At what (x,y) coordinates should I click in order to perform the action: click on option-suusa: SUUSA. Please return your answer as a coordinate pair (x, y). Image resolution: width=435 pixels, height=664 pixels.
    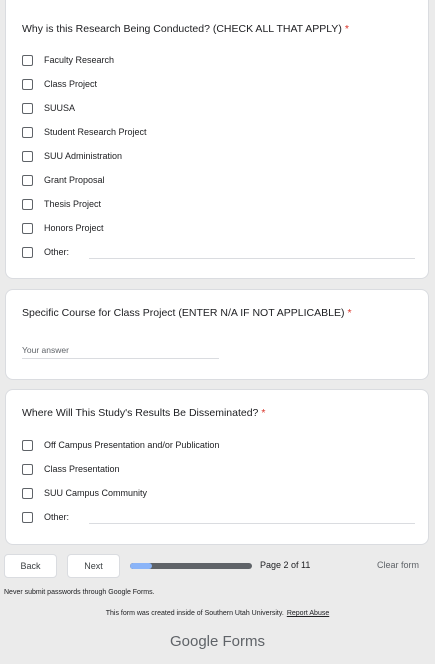
    Looking at the image, I should click on (48, 108).